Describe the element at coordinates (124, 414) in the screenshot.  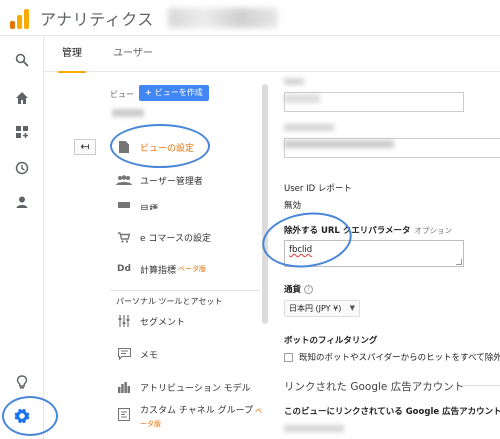
I see `channel-group-icon` at that location.